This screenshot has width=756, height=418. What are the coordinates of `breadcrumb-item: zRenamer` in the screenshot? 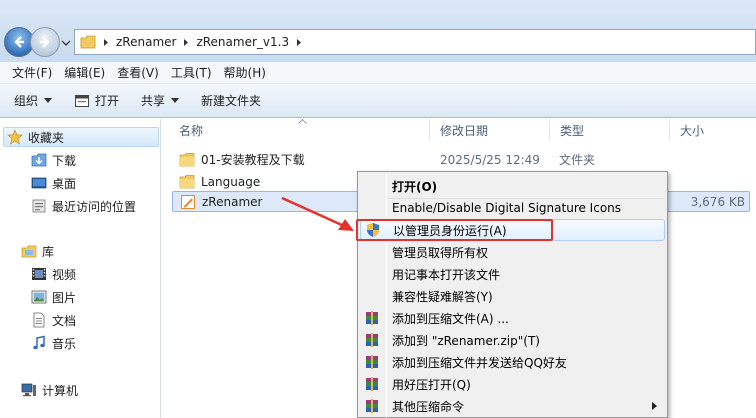 It's located at (146, 42).